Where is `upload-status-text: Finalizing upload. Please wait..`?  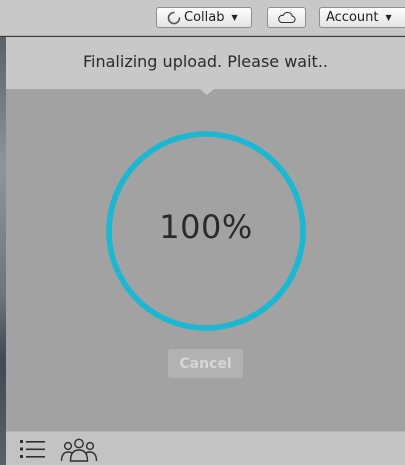
upload-status-text: Finalizing upload. Please wait.. is located at coordinates (205, 61).